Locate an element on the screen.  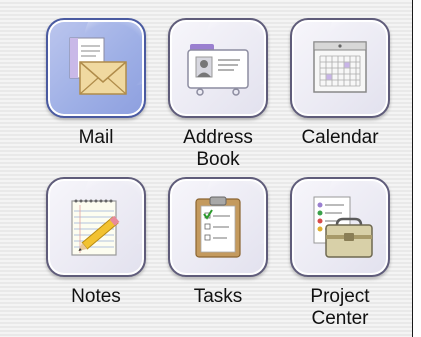
project-center-label-line-1: Project is located at coordinates (340, 296).